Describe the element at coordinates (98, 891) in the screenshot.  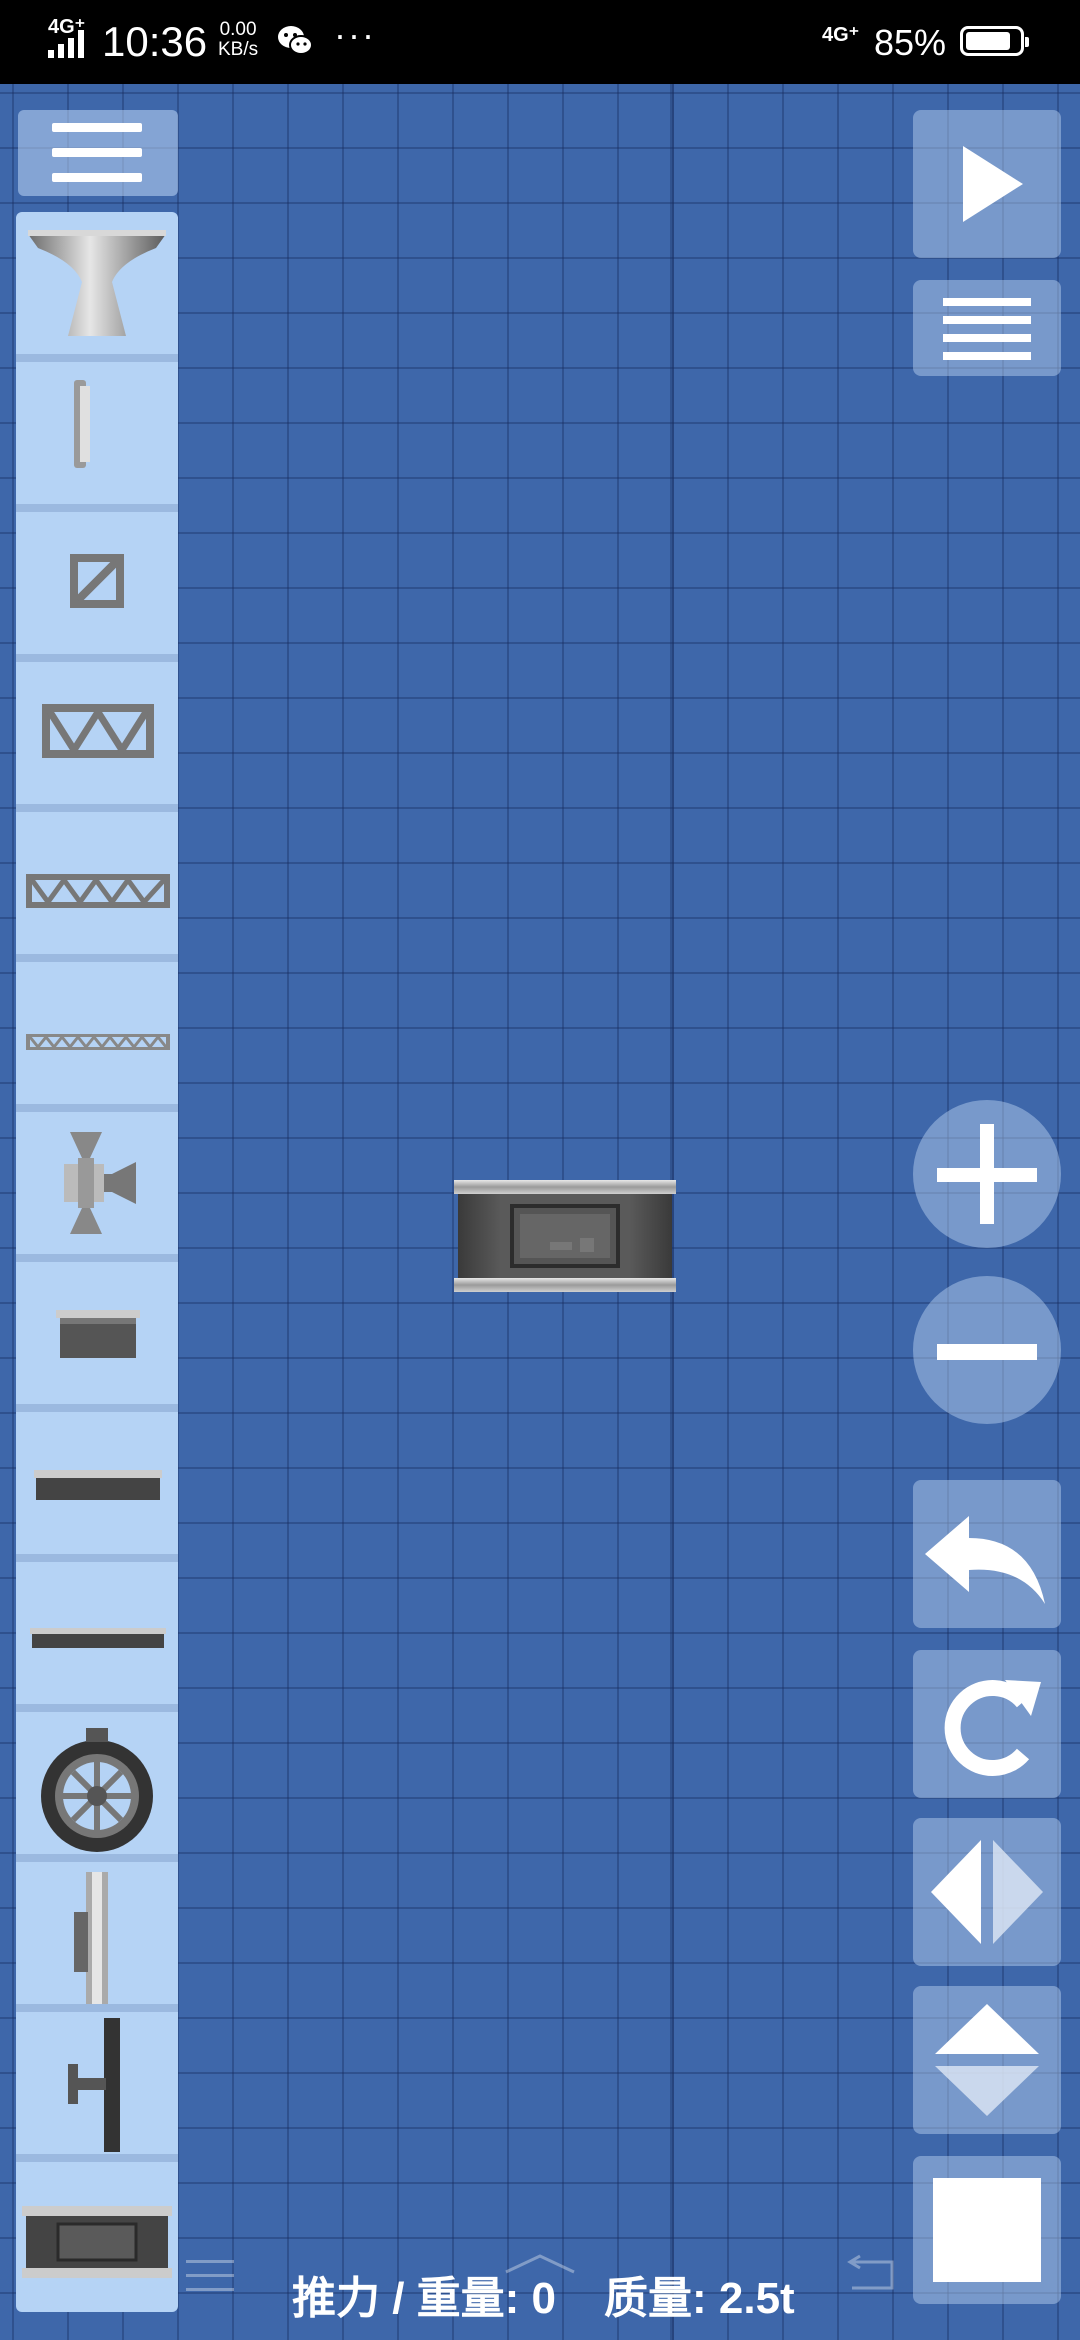
I see `long-truss-icon` at that location.